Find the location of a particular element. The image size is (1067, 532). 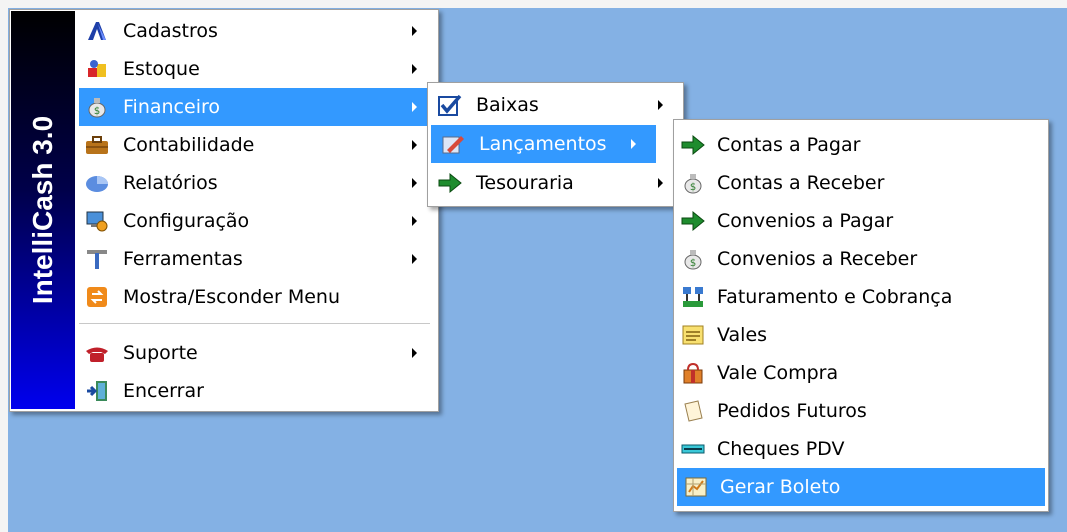

menu-item-label: Mostra/Esconder Menu is located at coordinates (232, 297).